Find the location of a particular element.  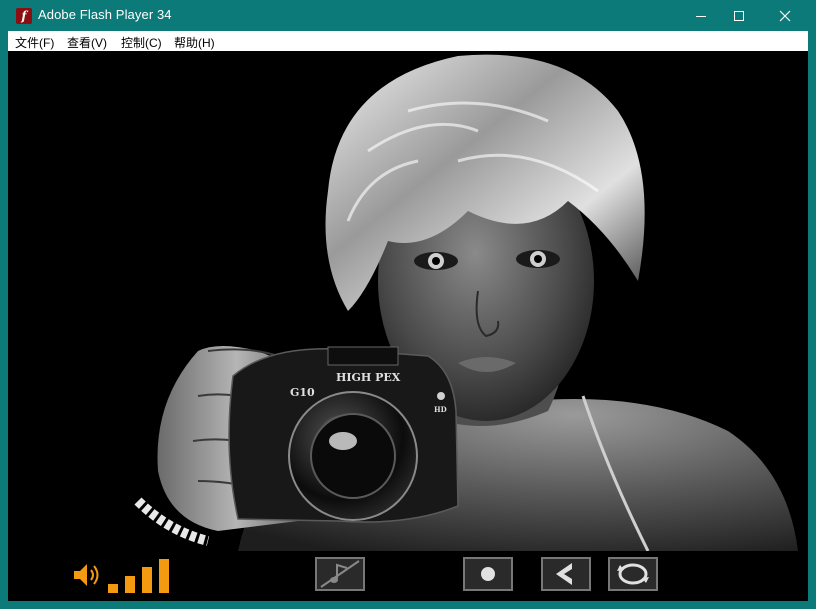

record-button is located at coordinates (488, 574).